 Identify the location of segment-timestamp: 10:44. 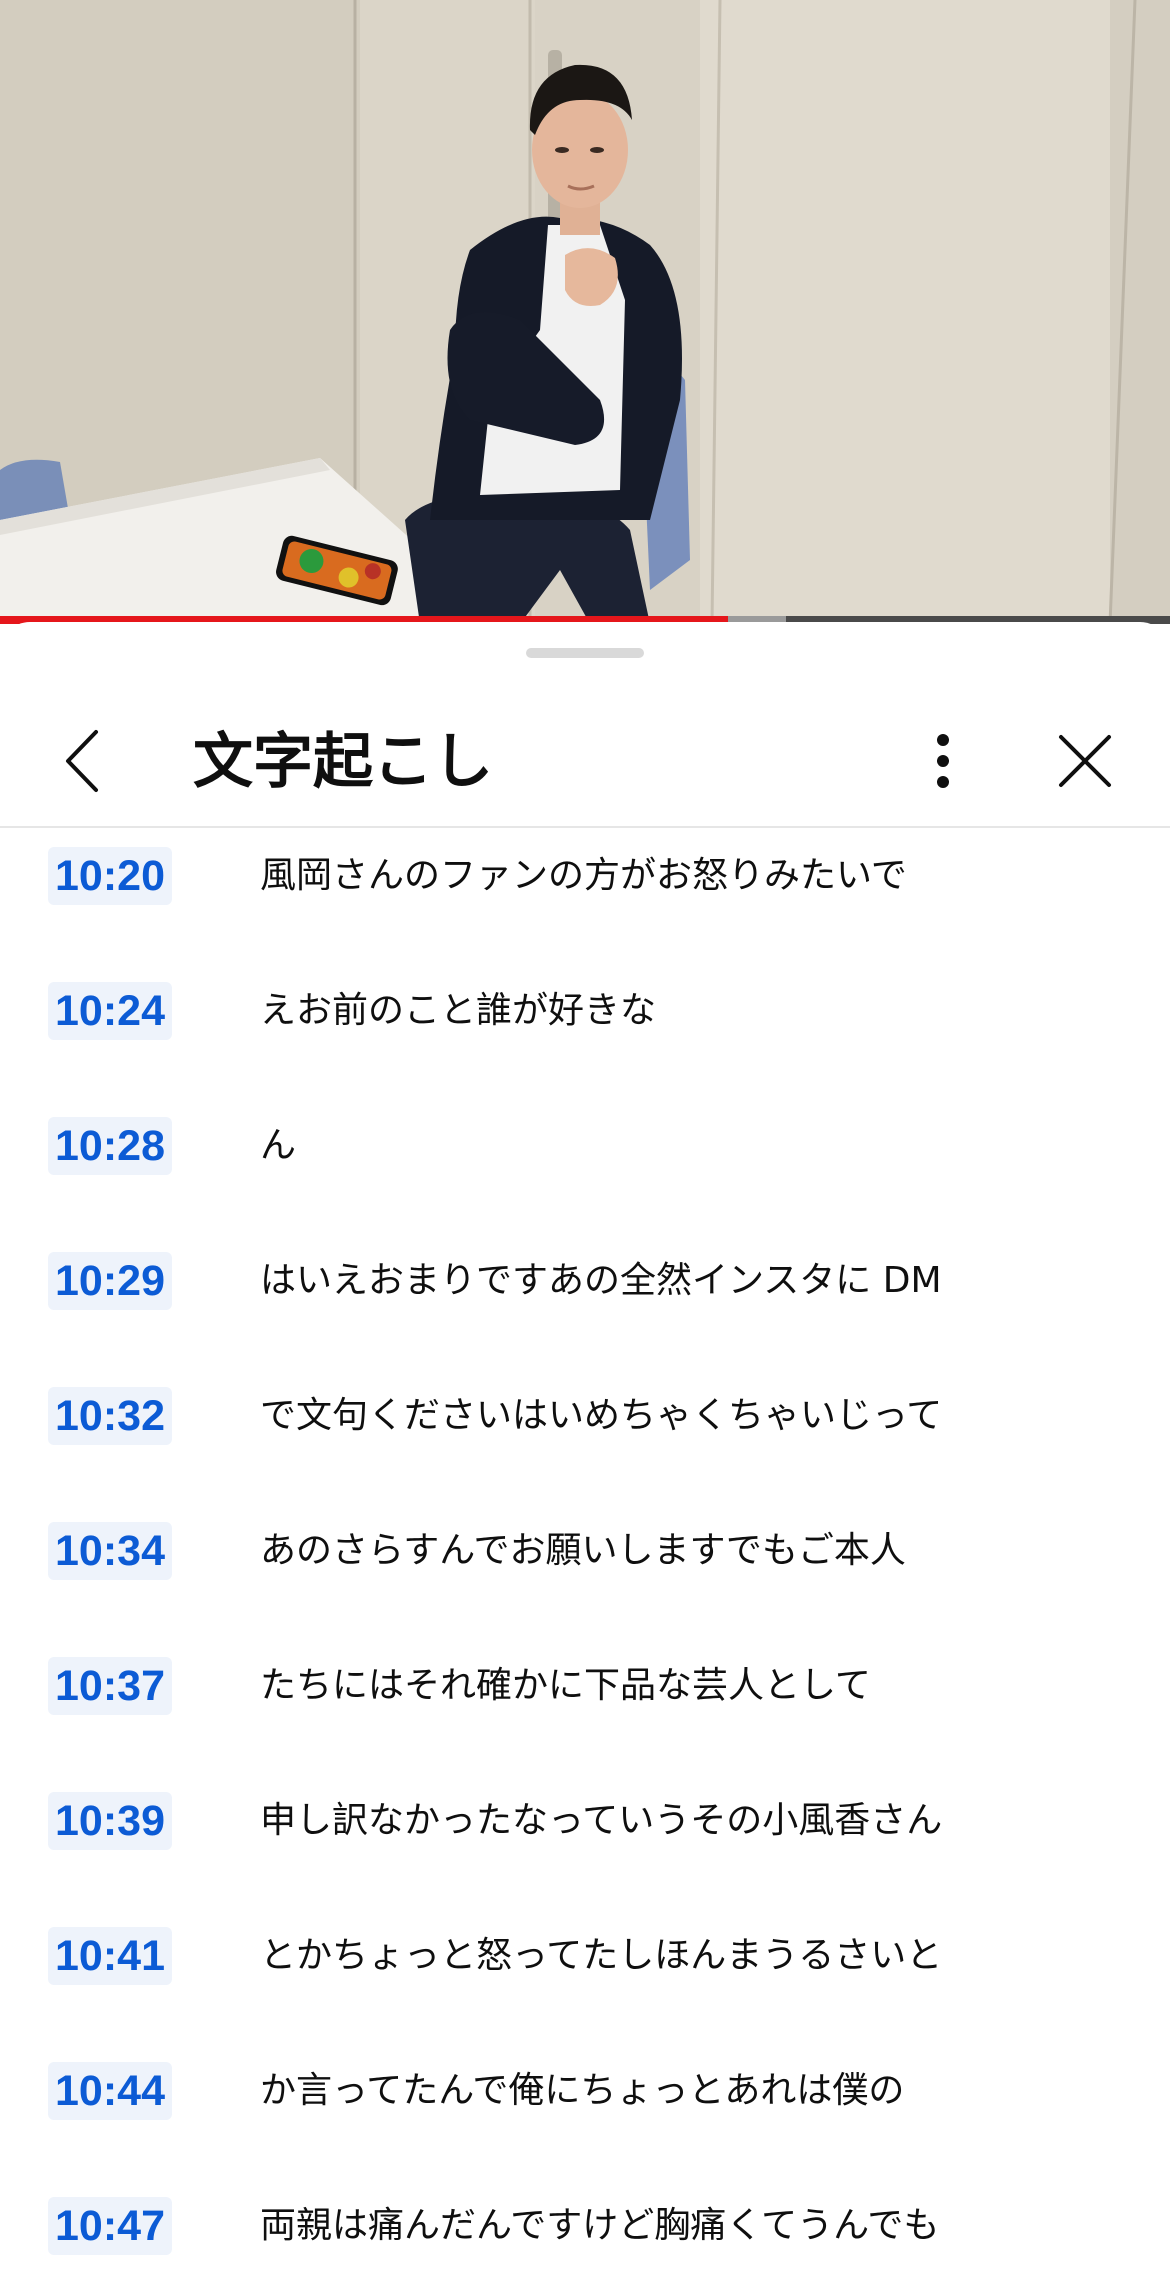
(110, 2091).